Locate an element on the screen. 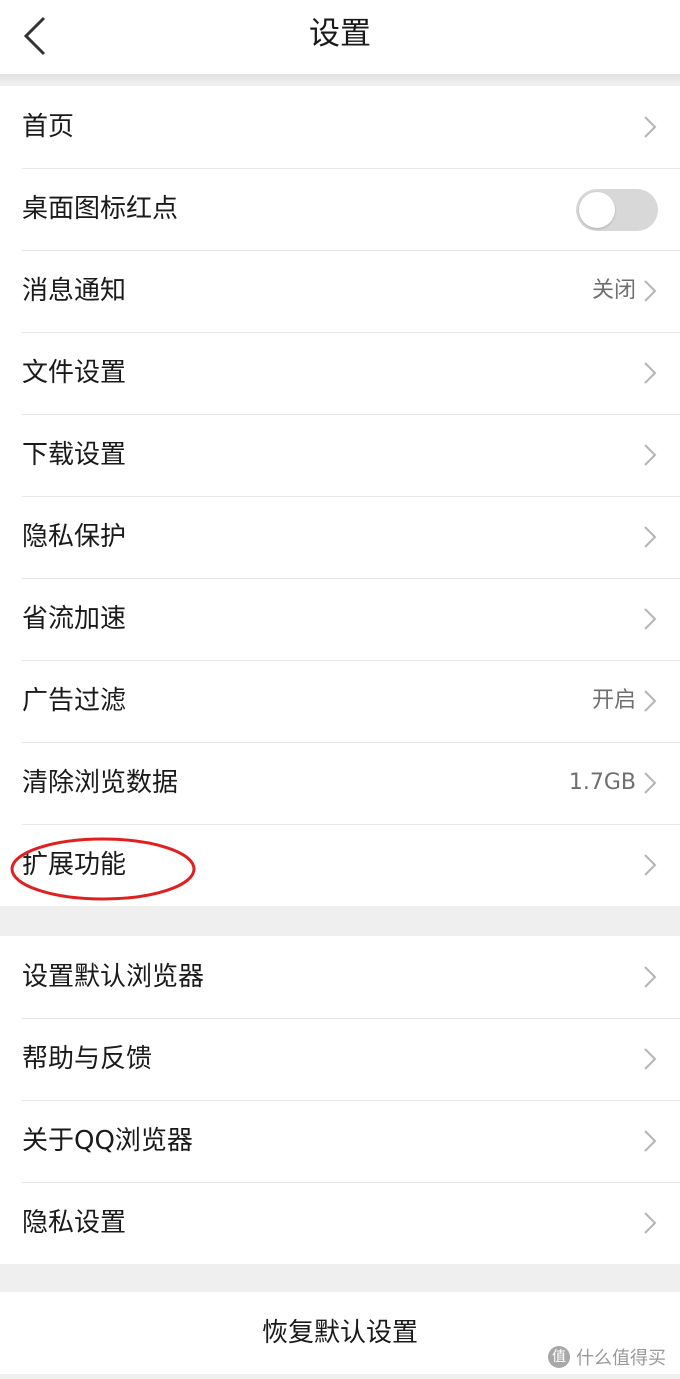 Image resolution: width=680 pixels, height=1379 pixels. watermark-logo-icon: 值 is located at coordinates (559, 1357).